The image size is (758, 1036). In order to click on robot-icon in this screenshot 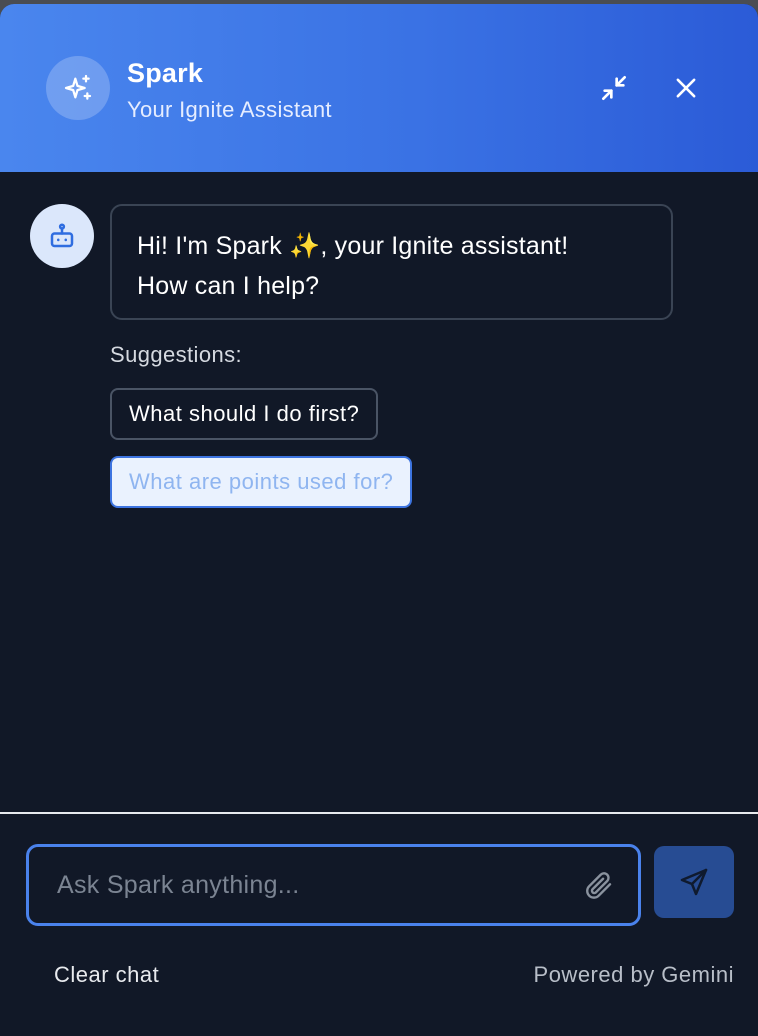, I will do `click(62, 235)`.